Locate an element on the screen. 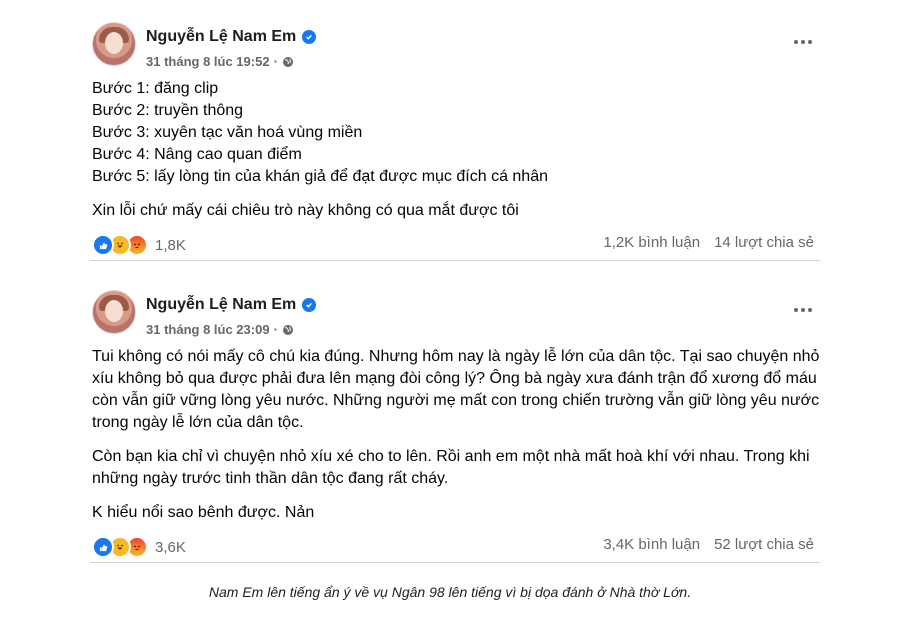 This screenshot has width=900, height=620. post-timestamp: 31 tháng 8 lúc 23:09 is located at coordinates (208, 329).